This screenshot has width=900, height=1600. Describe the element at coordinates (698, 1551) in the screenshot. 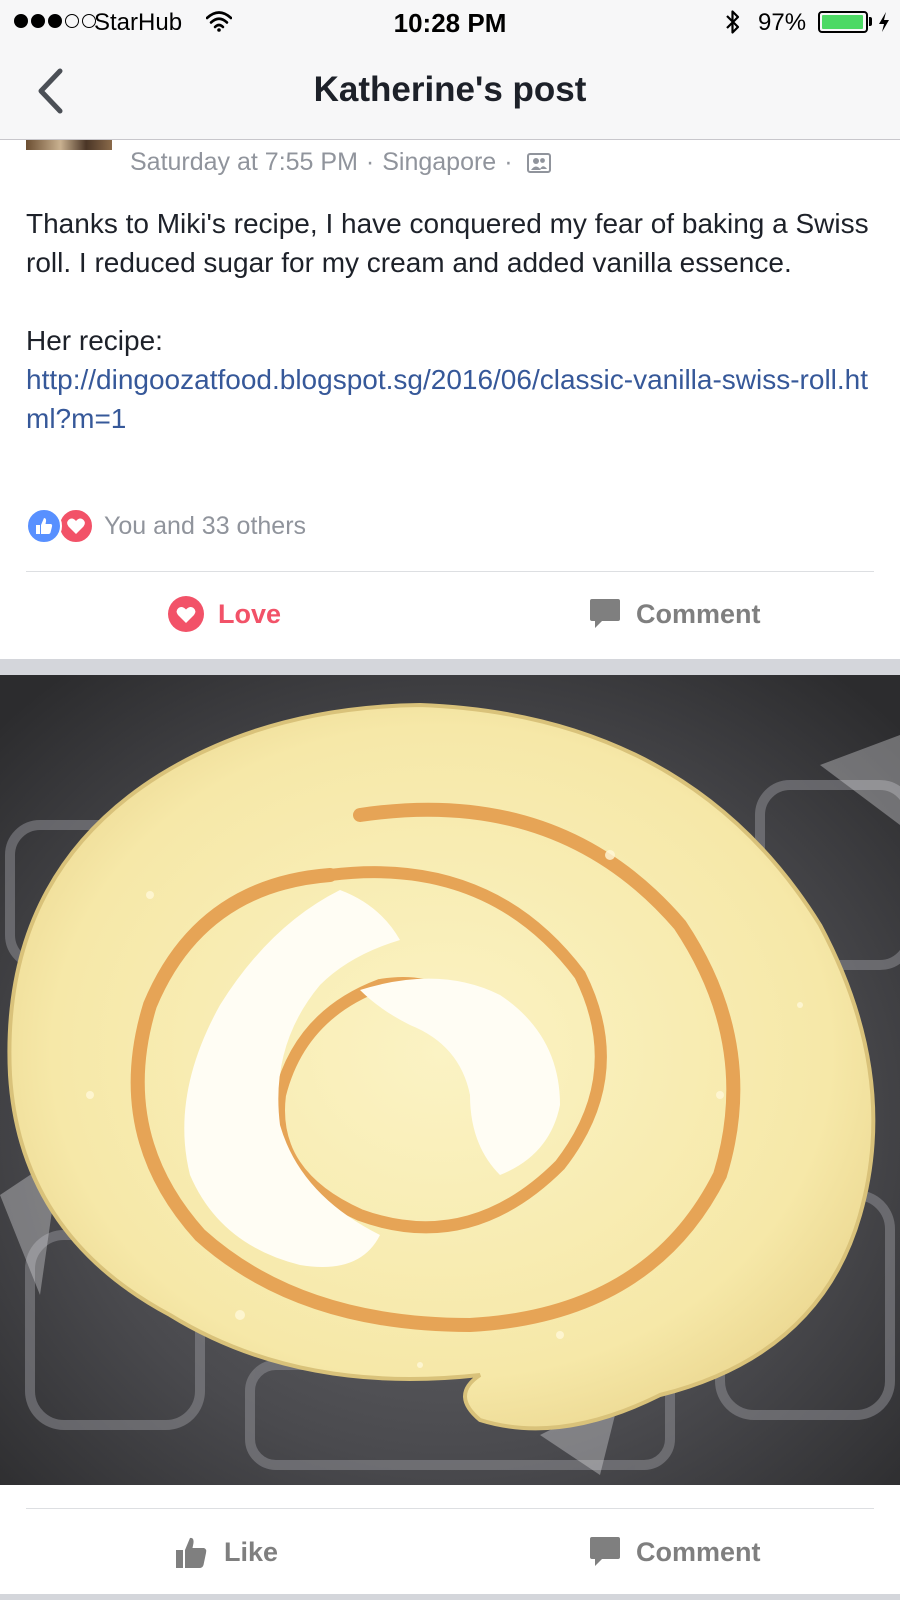

I see `photo-comment-label: Comment` at that location.